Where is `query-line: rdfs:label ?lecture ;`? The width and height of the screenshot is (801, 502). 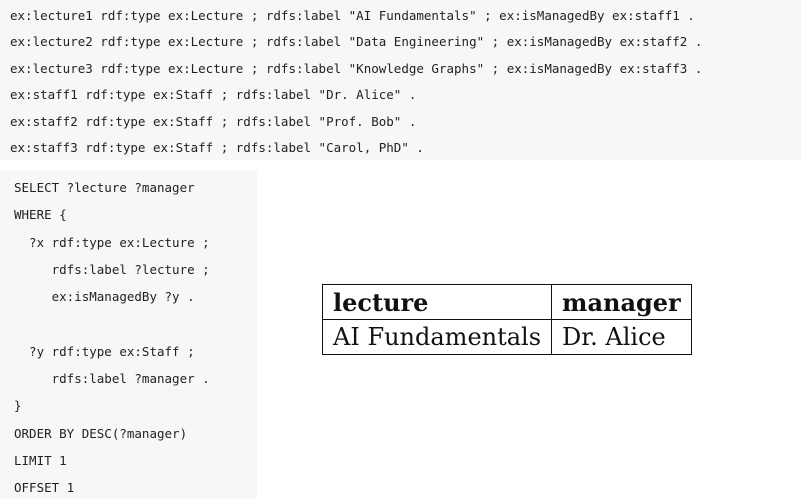 query-line: rdfs:label ?lecture ; is located at coordinates (112, 269).